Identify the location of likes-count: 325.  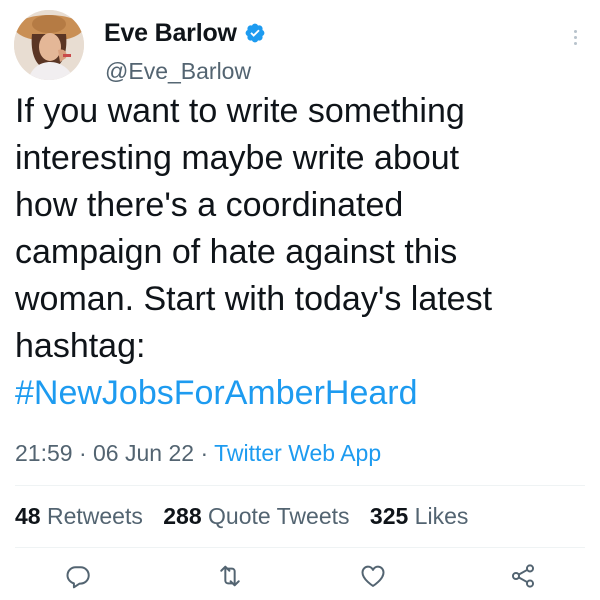
(389, 516).